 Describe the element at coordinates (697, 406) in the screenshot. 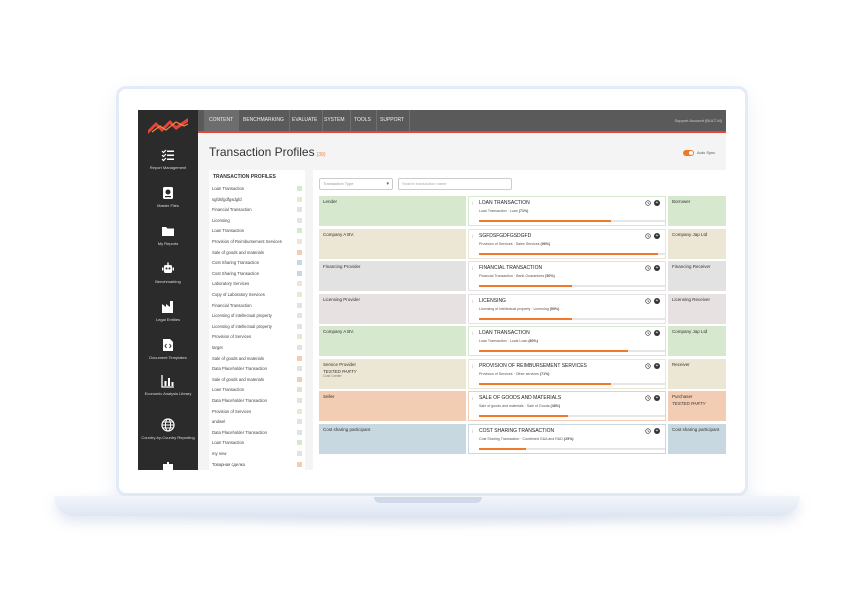

I see `right-party-cell: Purchaser TESTED PARTY` at that location.